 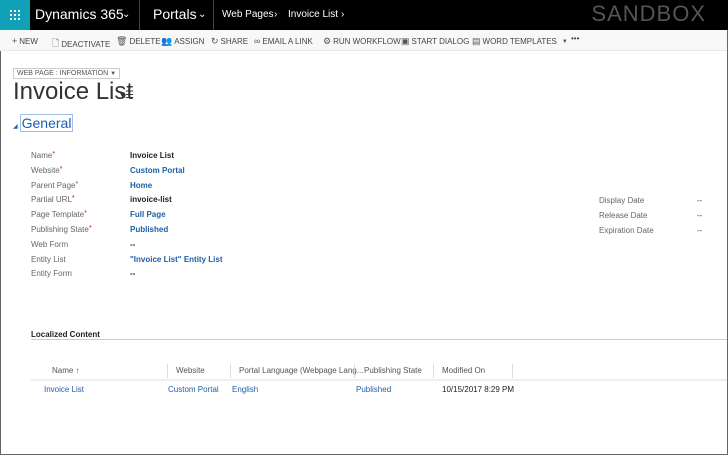 I want to click on assign-button: 👥 ASSIGN, so click(x=182, y=41).